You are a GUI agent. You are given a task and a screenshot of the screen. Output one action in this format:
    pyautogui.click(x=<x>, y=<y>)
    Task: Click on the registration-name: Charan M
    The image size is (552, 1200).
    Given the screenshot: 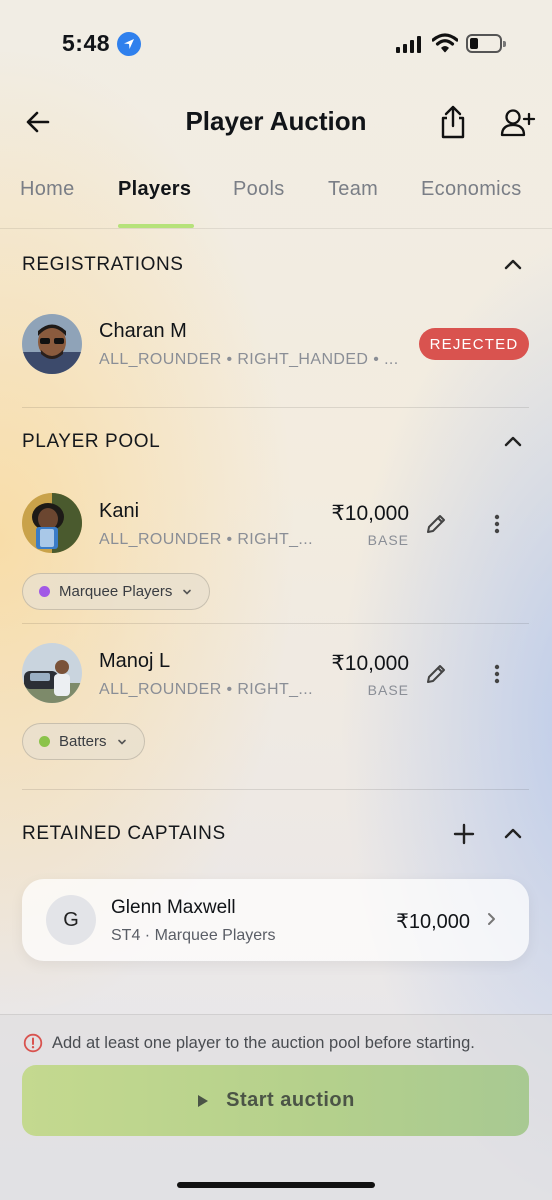 What is the action you would take?
    pyautogui.click(x=143, y=331)
    